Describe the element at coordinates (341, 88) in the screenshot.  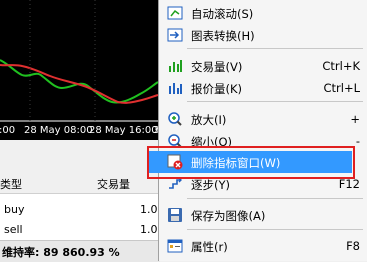
I see `menu-item-shortcut: Ctrl+L` at that location.